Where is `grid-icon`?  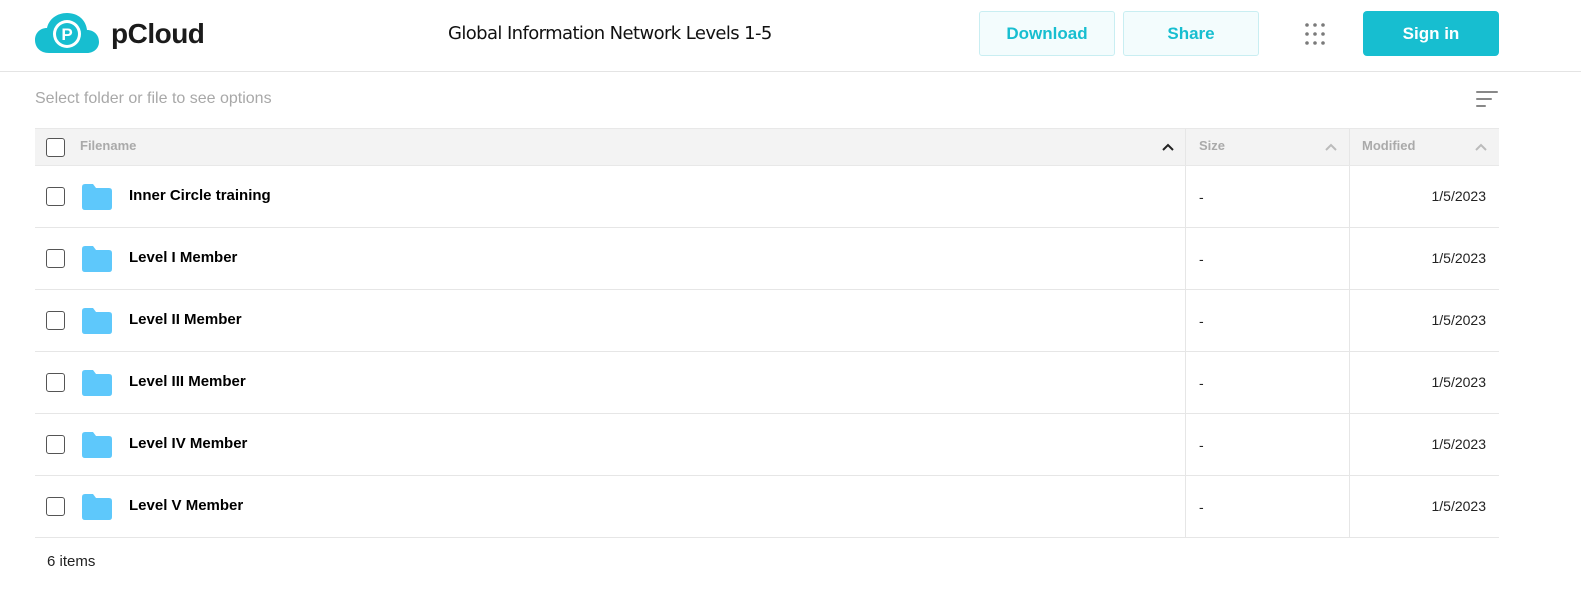 grid-icon is located at coordinates (1315, 34).